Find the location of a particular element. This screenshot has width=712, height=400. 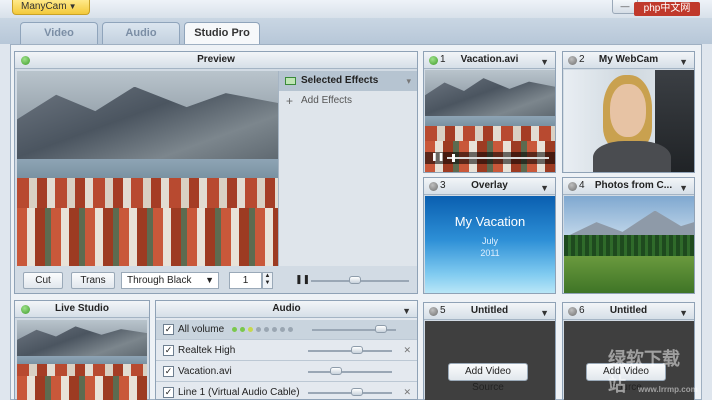

trans-button: Trans is located at coordinates (93, 280).